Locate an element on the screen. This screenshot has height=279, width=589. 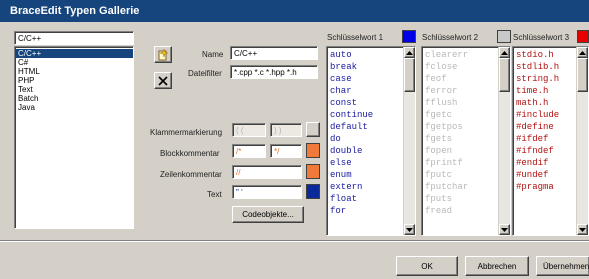
language-list-item: Text is located at coordinates (74, 89).